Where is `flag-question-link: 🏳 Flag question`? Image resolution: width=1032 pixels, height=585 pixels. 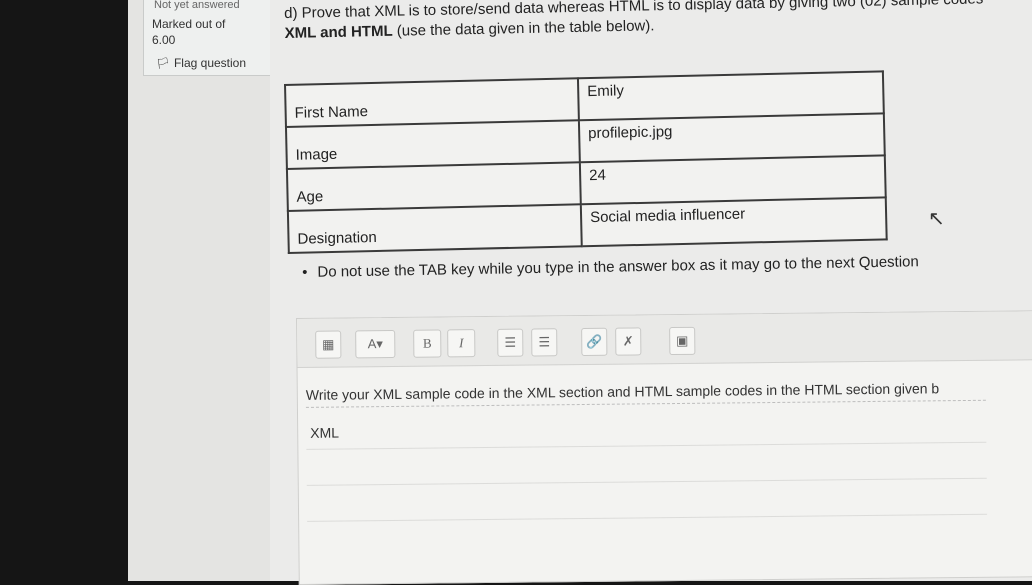
flag-question-link: 🏳 Flag question is located at coordinates (201, 63).